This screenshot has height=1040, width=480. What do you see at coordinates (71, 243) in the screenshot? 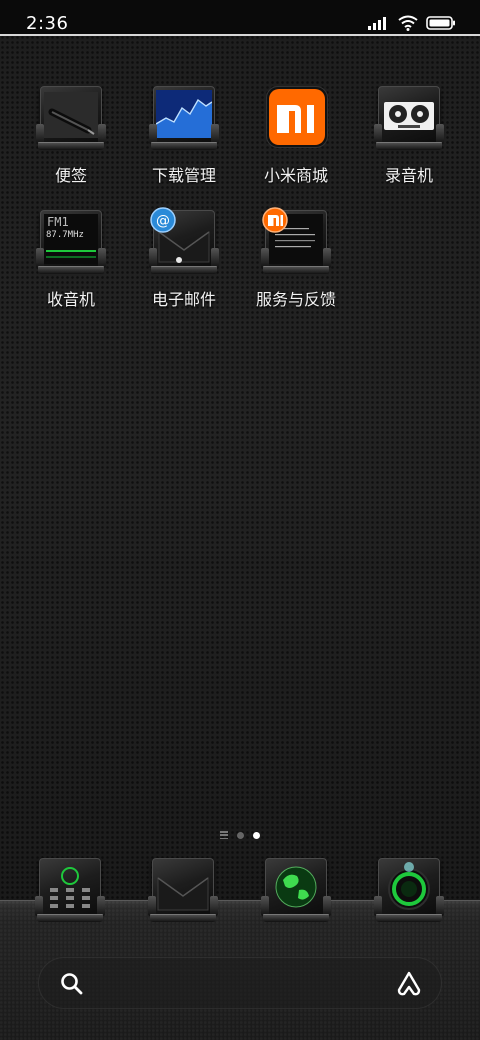
I see `fm-radio-icon: FM1 87.7MHz` at bounding box center [71, 243].